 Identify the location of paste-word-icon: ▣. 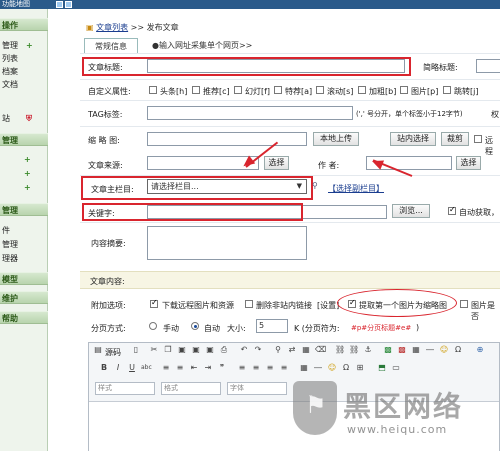
(210, 350).